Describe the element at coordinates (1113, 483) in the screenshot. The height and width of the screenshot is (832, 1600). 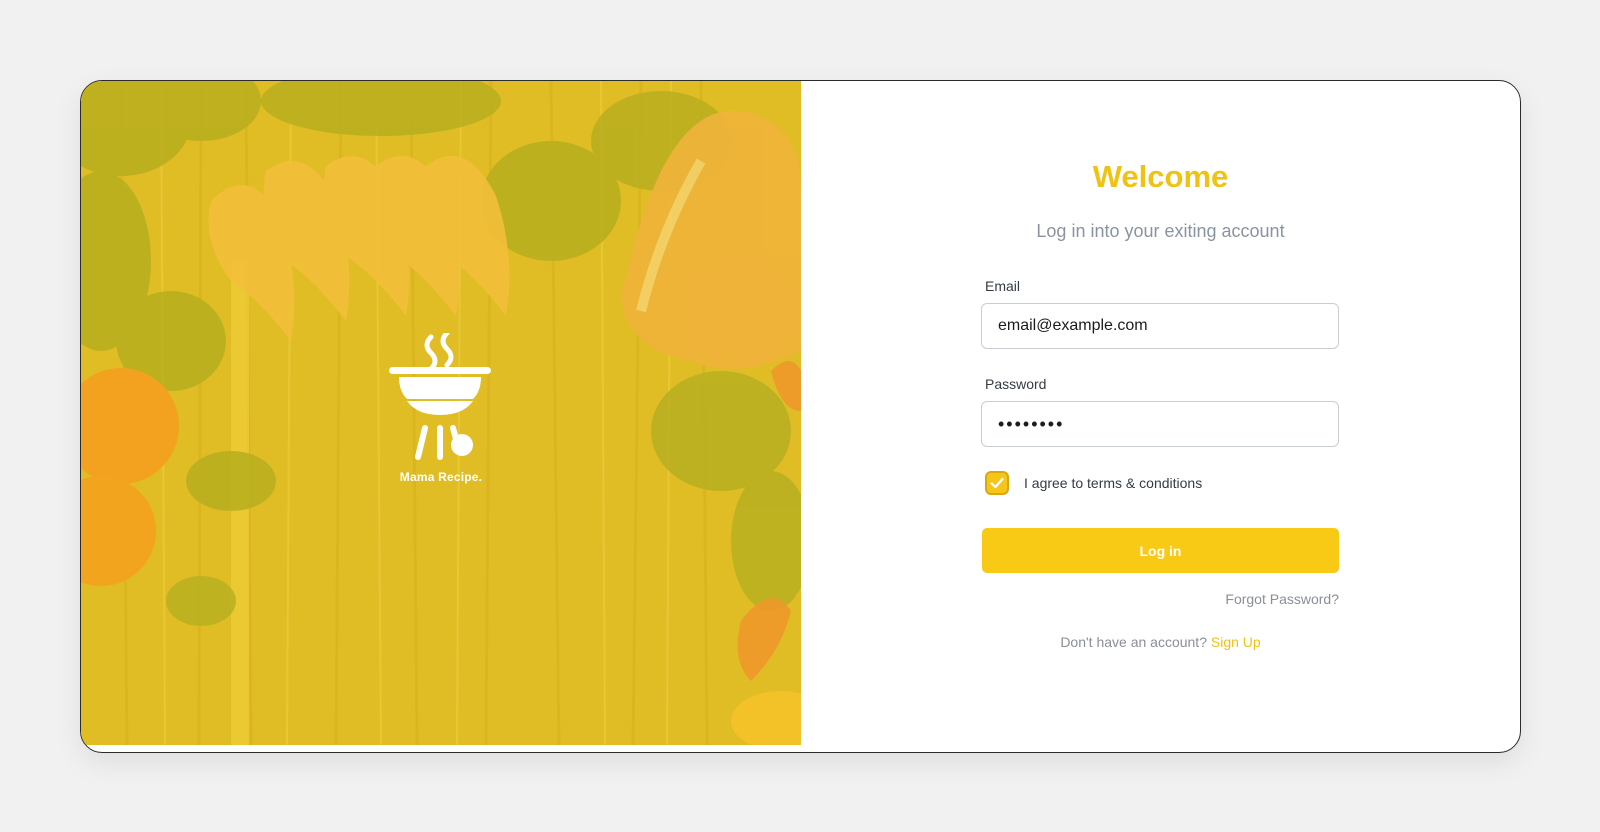
I see `terms-label: I agree to terms & conditions` at that location.